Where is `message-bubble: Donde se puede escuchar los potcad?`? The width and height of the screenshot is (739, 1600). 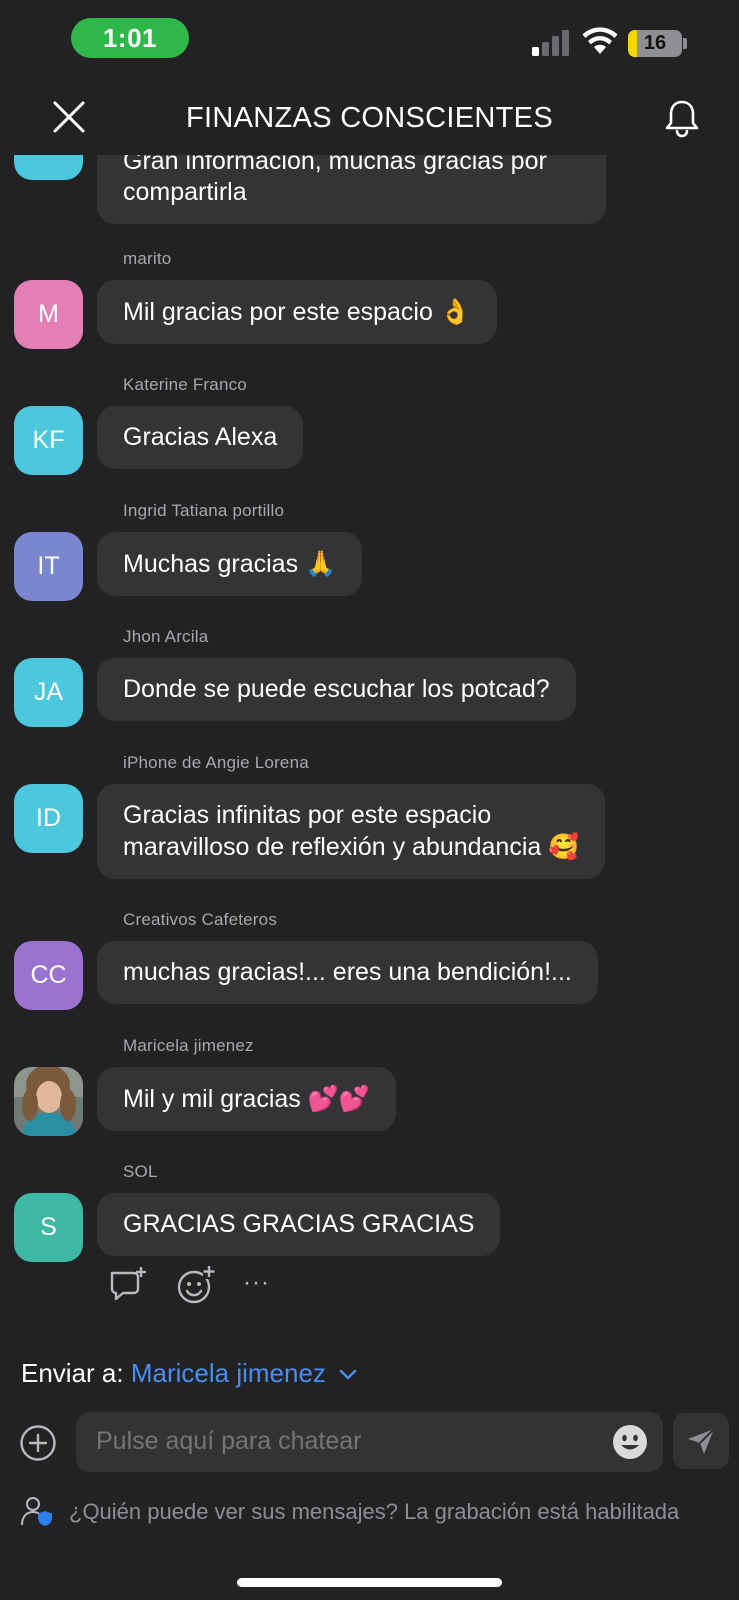
message-bubble: Donde se puede escuchar los potcad? is located at coordinates (336, 689).